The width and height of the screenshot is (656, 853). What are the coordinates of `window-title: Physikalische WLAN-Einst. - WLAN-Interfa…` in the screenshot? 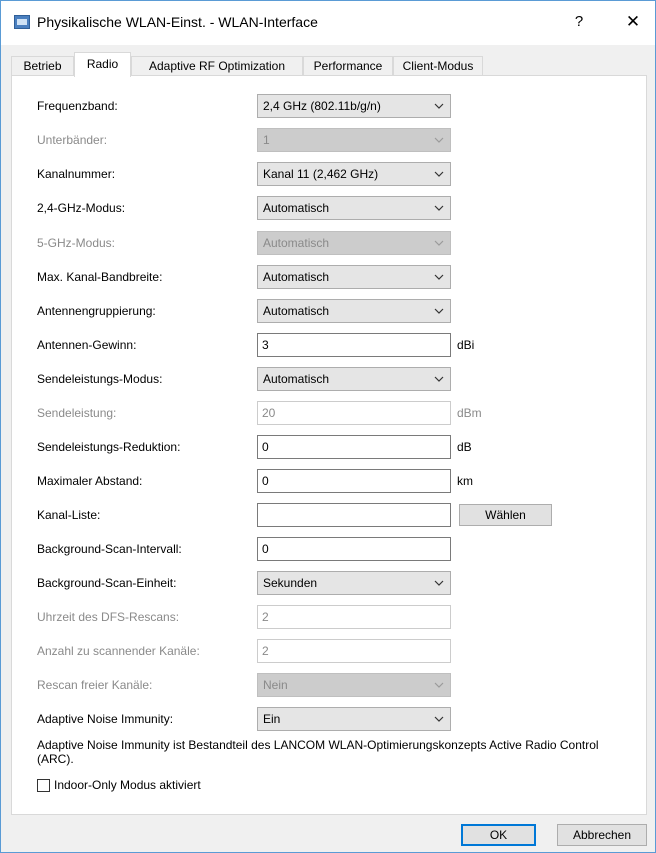 It's located at (177, 22).